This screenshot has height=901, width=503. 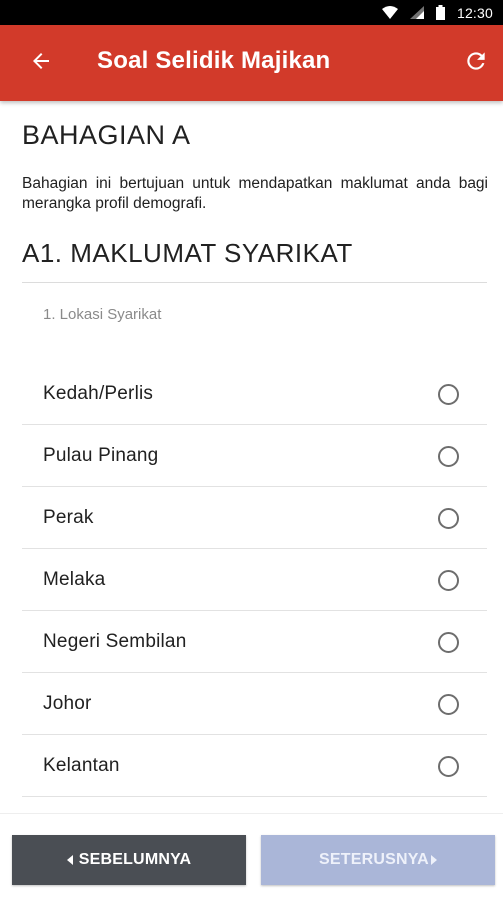 What do you see at coordinates (254, 642) in the screenshot?
I see `option-negeri-sembilan: Negeri Sembilan` at bounding box center [254, 642].